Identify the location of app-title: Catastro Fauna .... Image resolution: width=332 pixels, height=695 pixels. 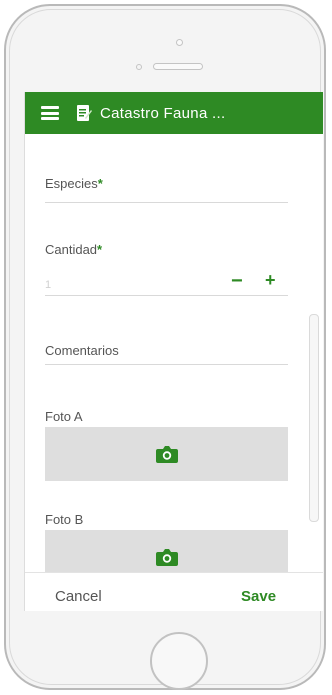
(163, 113).